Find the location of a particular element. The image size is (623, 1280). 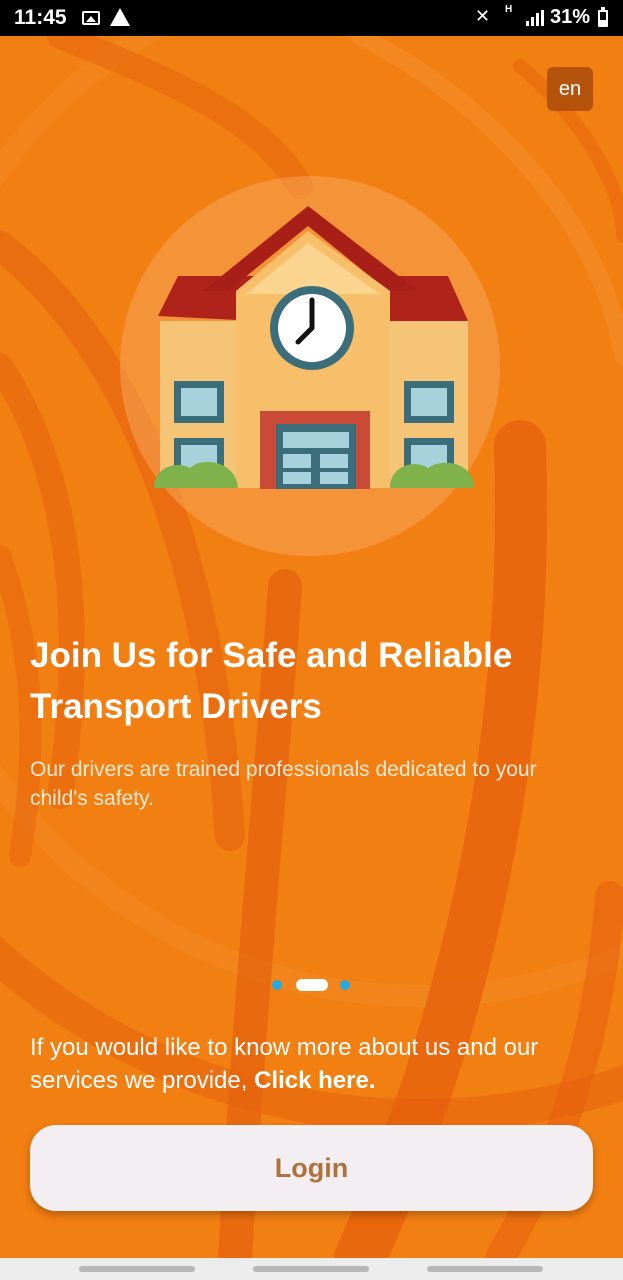

status-time: 11:45 is located at coordinates (40, 17).